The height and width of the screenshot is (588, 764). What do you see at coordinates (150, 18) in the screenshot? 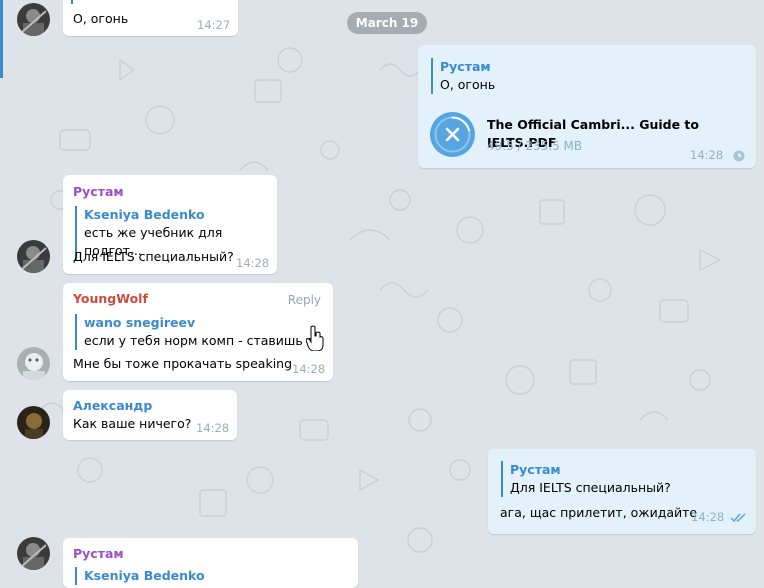
I see `message-bubble: О, огонь 14:27` at bounding box center [150, 18].